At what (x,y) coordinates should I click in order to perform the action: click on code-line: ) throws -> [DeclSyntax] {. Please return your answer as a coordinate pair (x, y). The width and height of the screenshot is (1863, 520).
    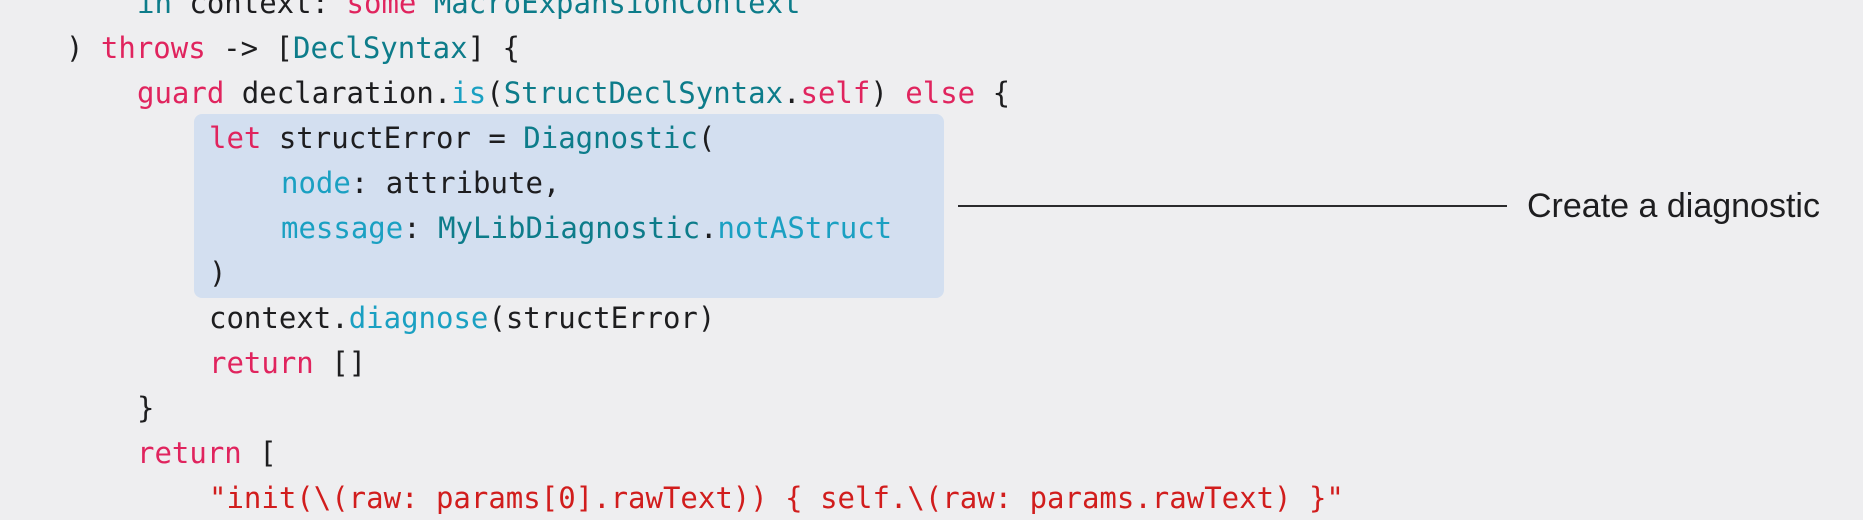
    Looking at the image, I should click on (293, 48).